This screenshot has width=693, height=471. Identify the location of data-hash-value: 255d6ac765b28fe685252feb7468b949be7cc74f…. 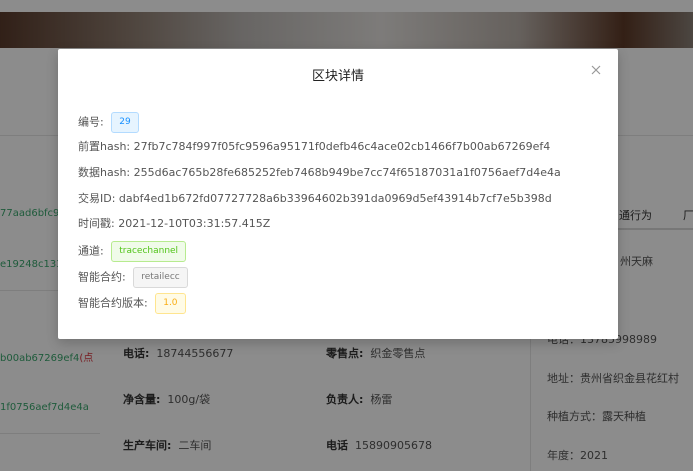
(347, 172).